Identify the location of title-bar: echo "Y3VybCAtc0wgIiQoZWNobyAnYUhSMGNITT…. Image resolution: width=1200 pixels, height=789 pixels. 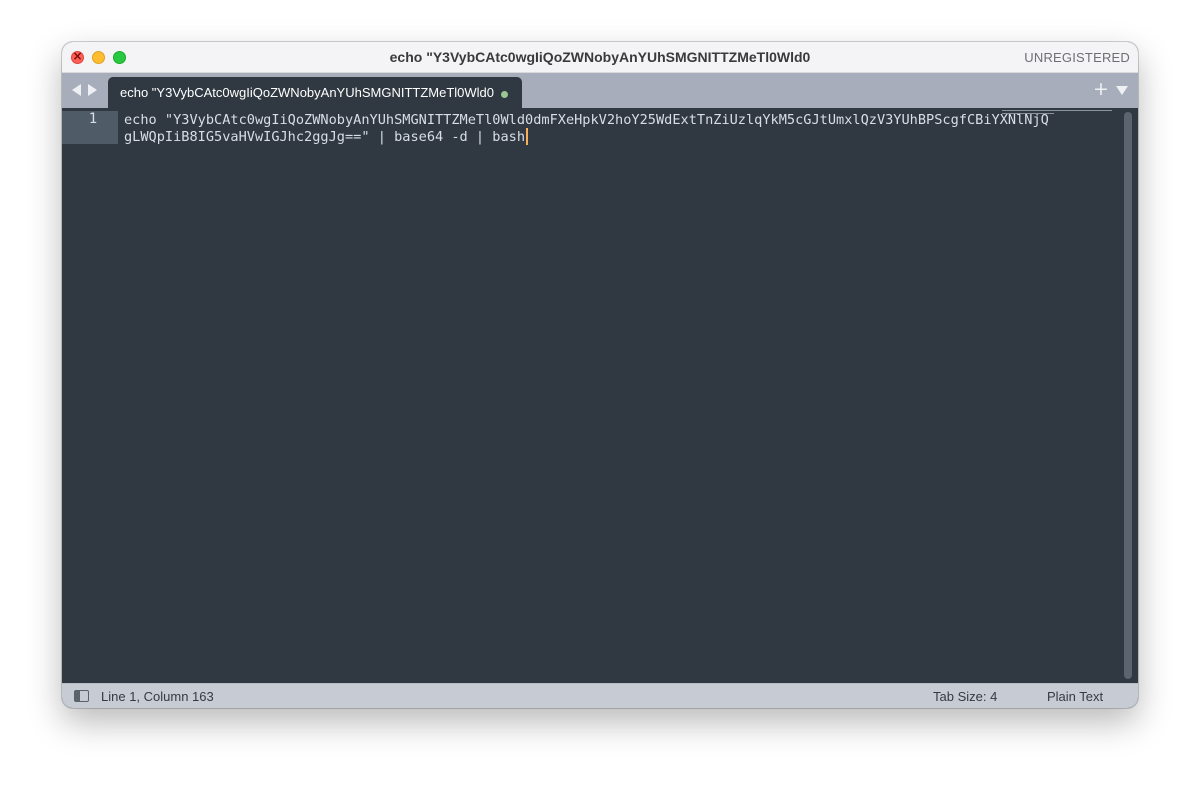
(600, 57).